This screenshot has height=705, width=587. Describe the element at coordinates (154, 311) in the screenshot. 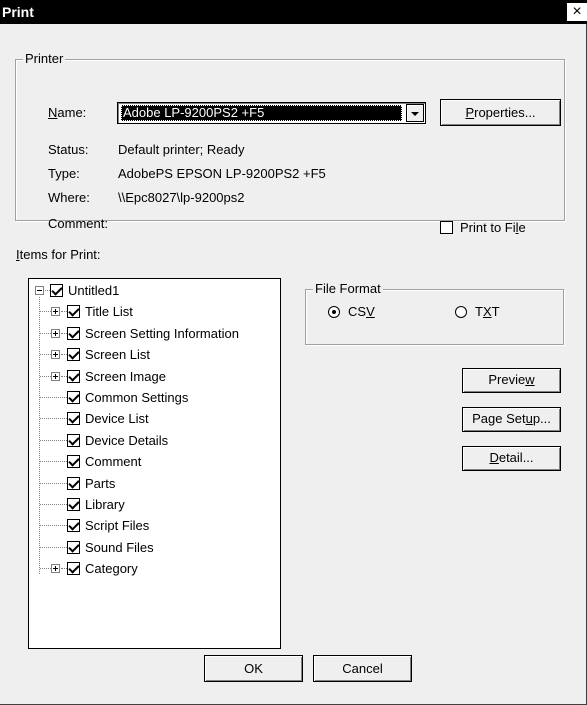

I see `tree-item: Title List` at that location.